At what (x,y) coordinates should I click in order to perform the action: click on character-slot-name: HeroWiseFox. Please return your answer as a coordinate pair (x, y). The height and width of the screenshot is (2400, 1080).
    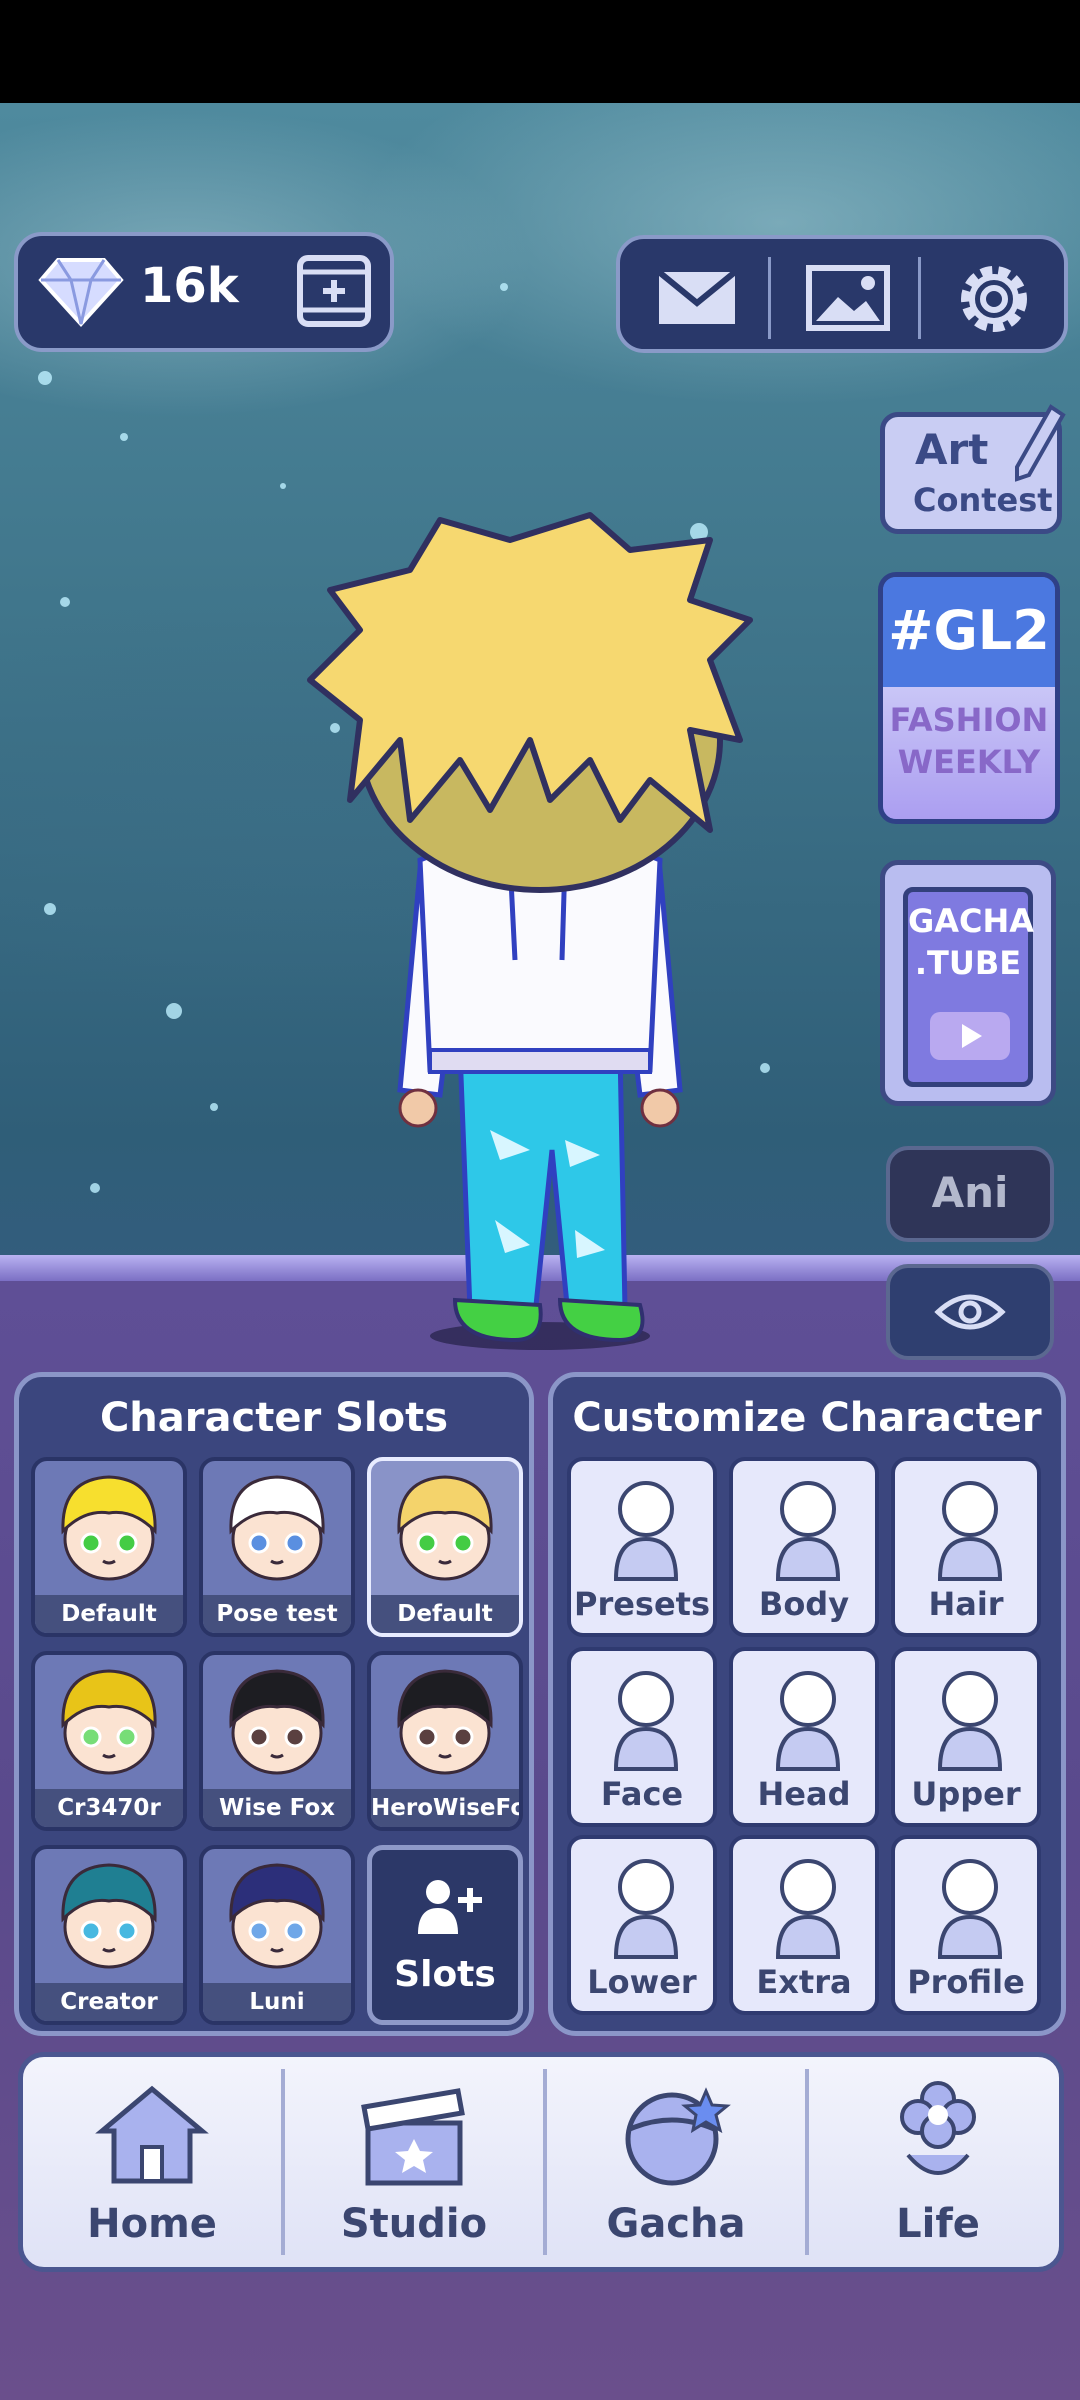
    Looking at the image, I should click on (445, 1808).